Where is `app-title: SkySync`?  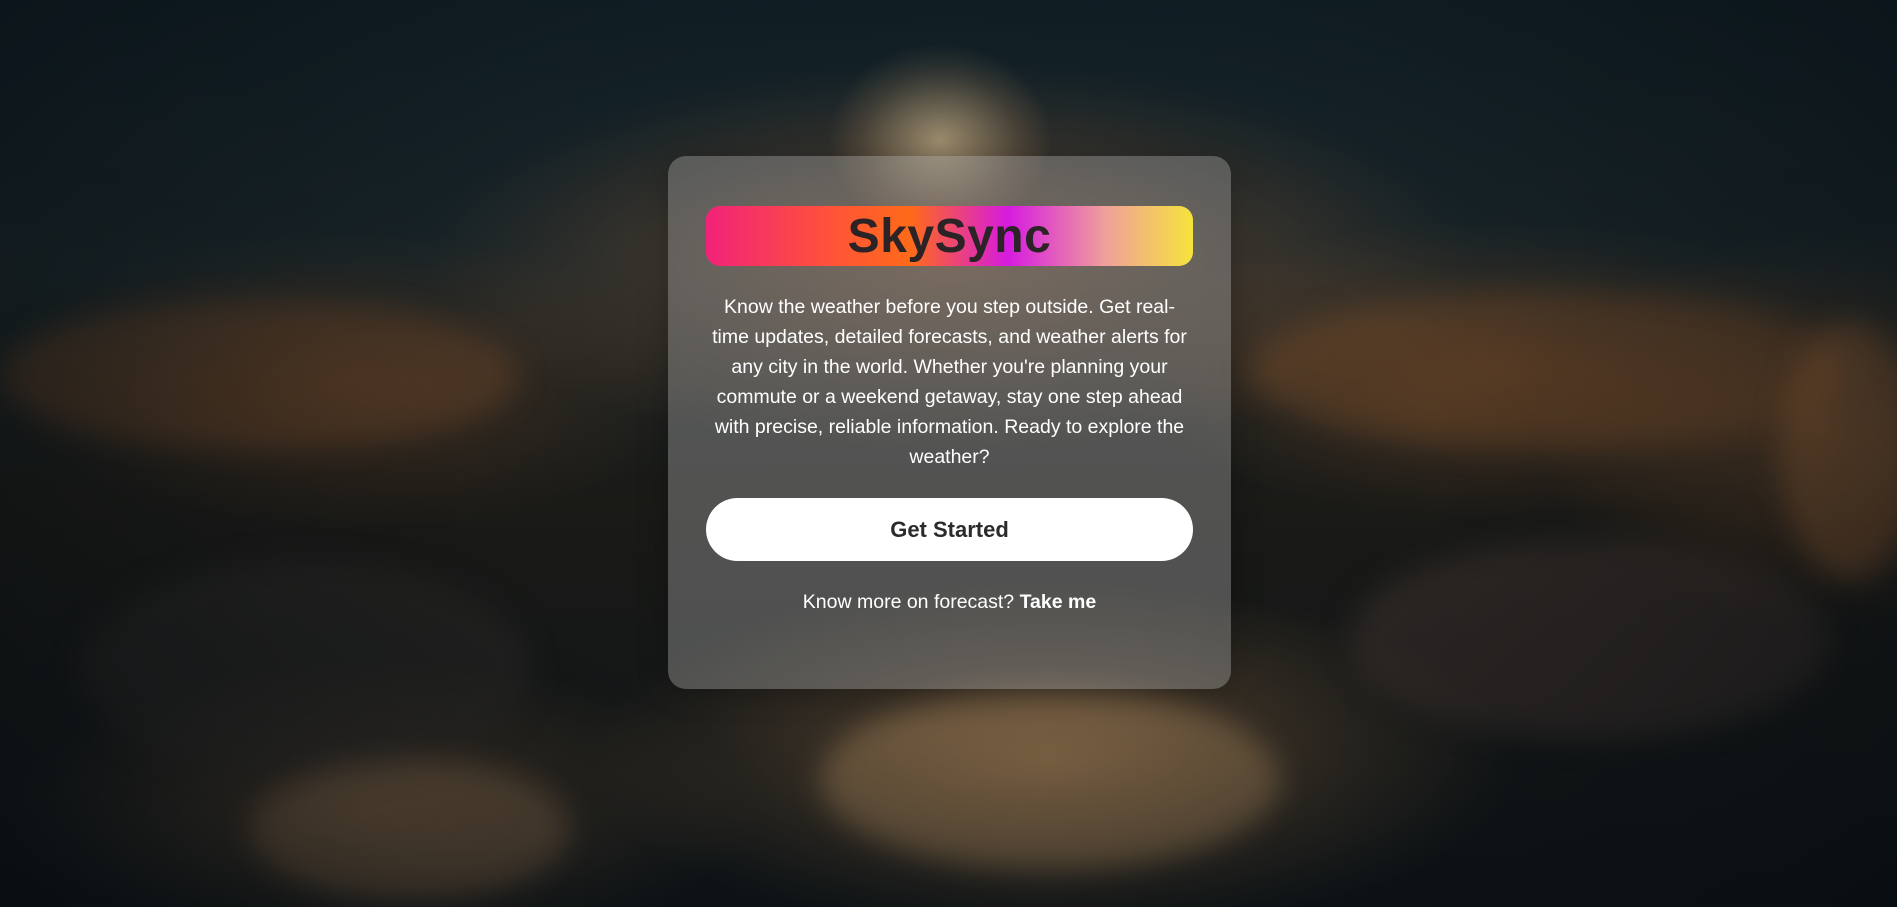 app-title: SkySync is located at coordinates (949, 236).